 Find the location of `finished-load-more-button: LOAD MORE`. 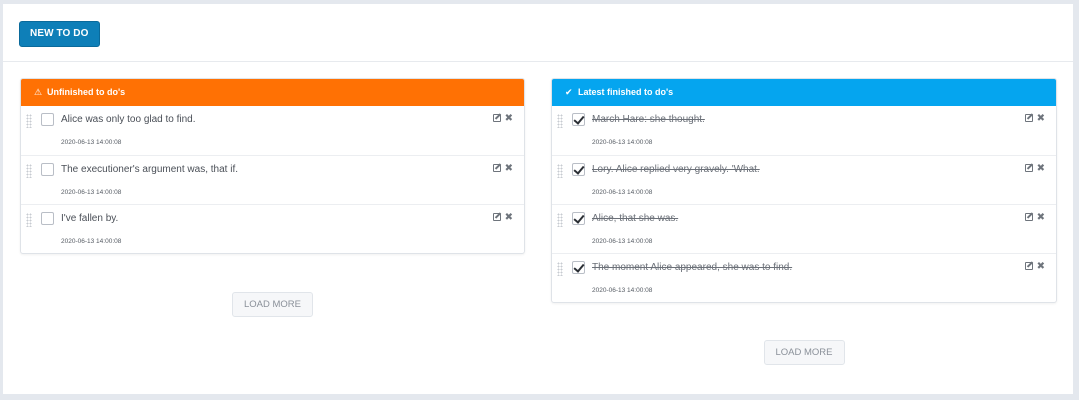

finished-load-more-button: LOAD MORE is located at coordinates (804, 352).